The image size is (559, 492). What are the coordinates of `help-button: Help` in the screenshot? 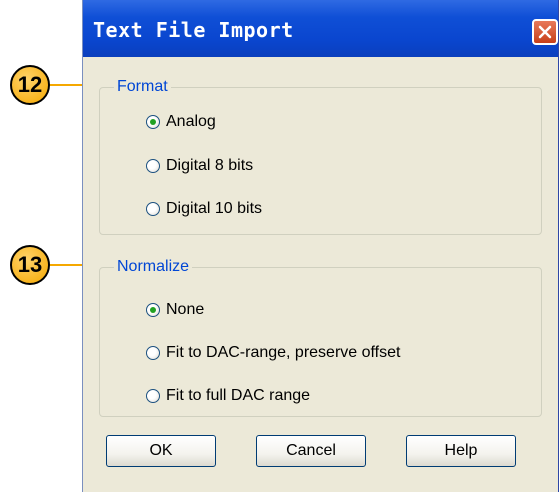 It's located at (461, 451).